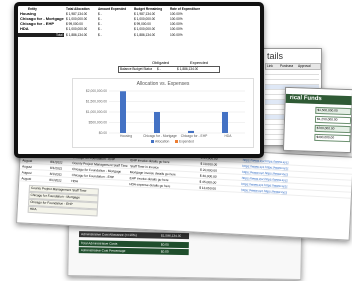  I want to click on remaining-cell: $ 1,987,134.00, so click(145, 14).